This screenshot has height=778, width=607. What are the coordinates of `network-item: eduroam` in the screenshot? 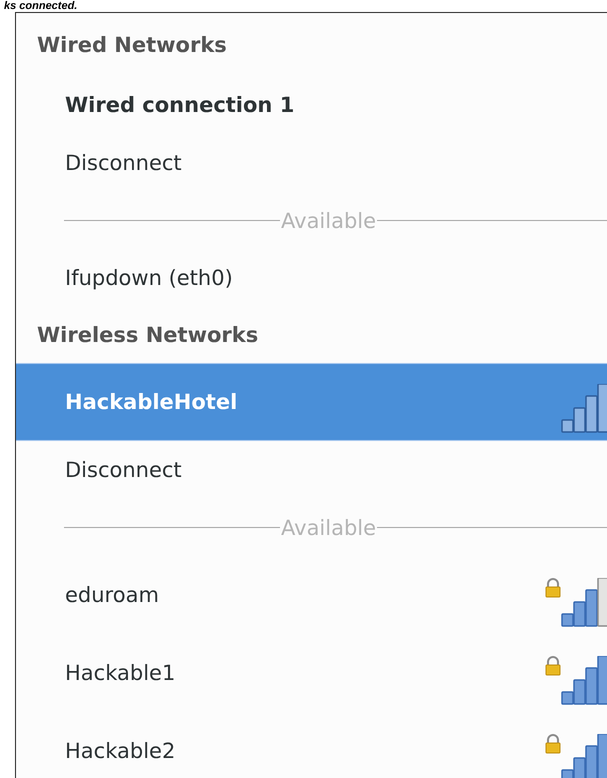 It's located at (311, 595).